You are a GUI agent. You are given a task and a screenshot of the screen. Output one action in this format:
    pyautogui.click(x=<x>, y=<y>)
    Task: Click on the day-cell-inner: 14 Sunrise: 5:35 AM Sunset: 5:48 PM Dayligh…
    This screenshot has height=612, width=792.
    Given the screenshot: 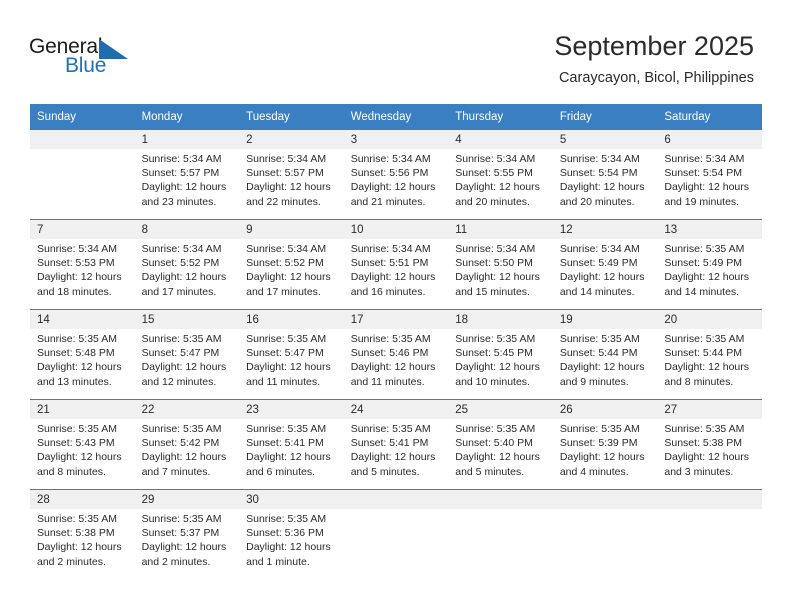 What is the action you would take?
    pyautogui.click(x=82, y=354)
    